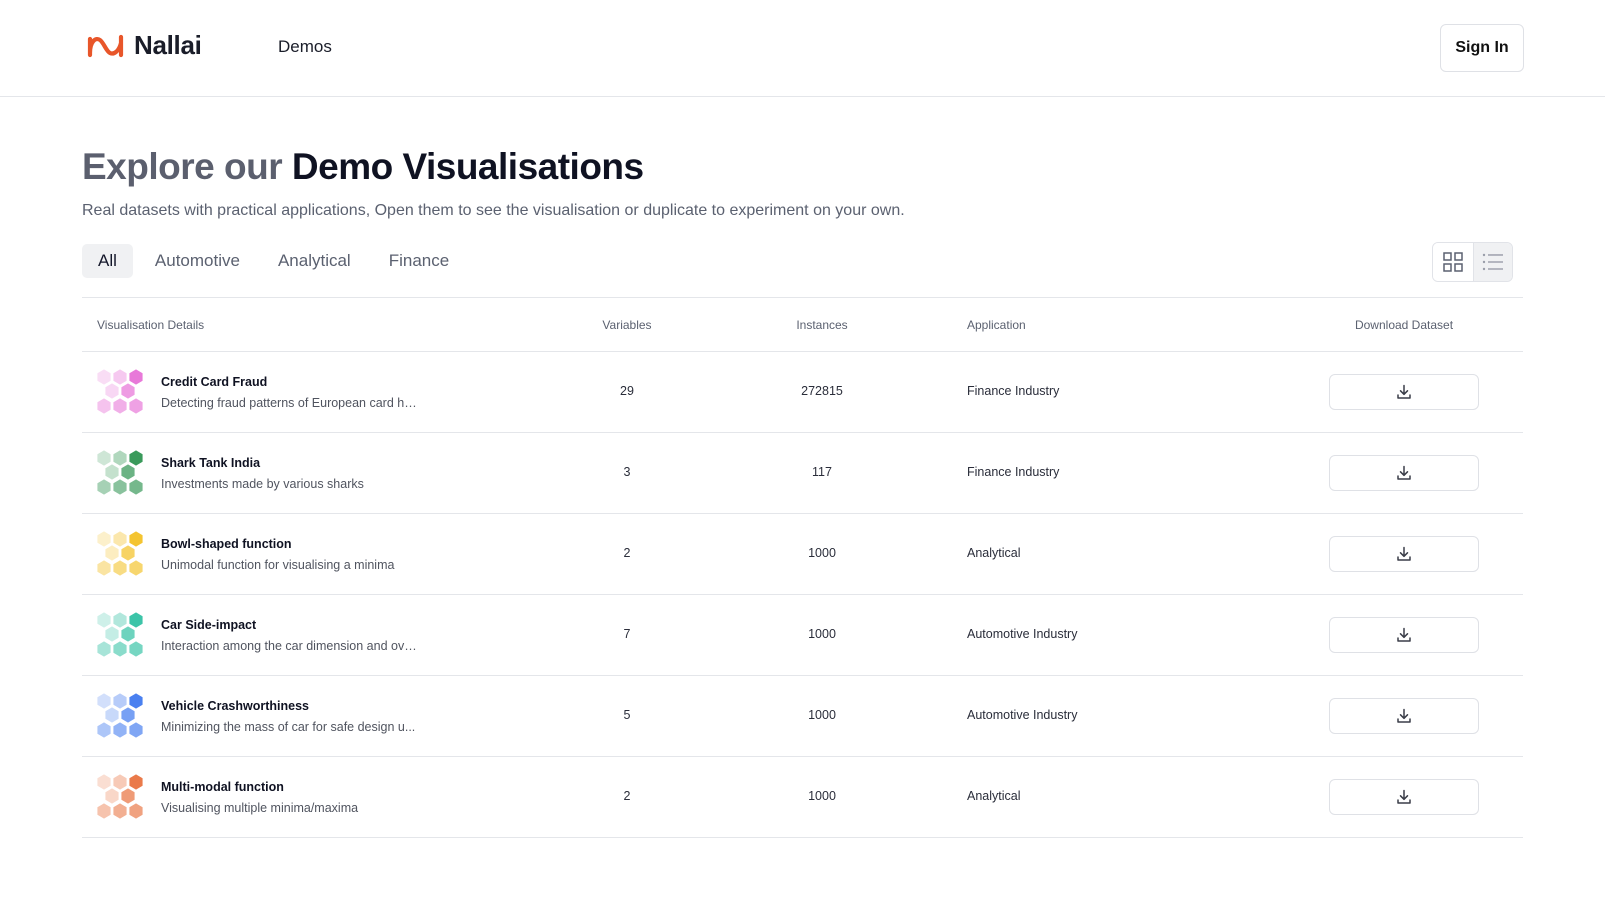  I want to click on dataset-description: Investments made by various sharks, so click(262, 484).